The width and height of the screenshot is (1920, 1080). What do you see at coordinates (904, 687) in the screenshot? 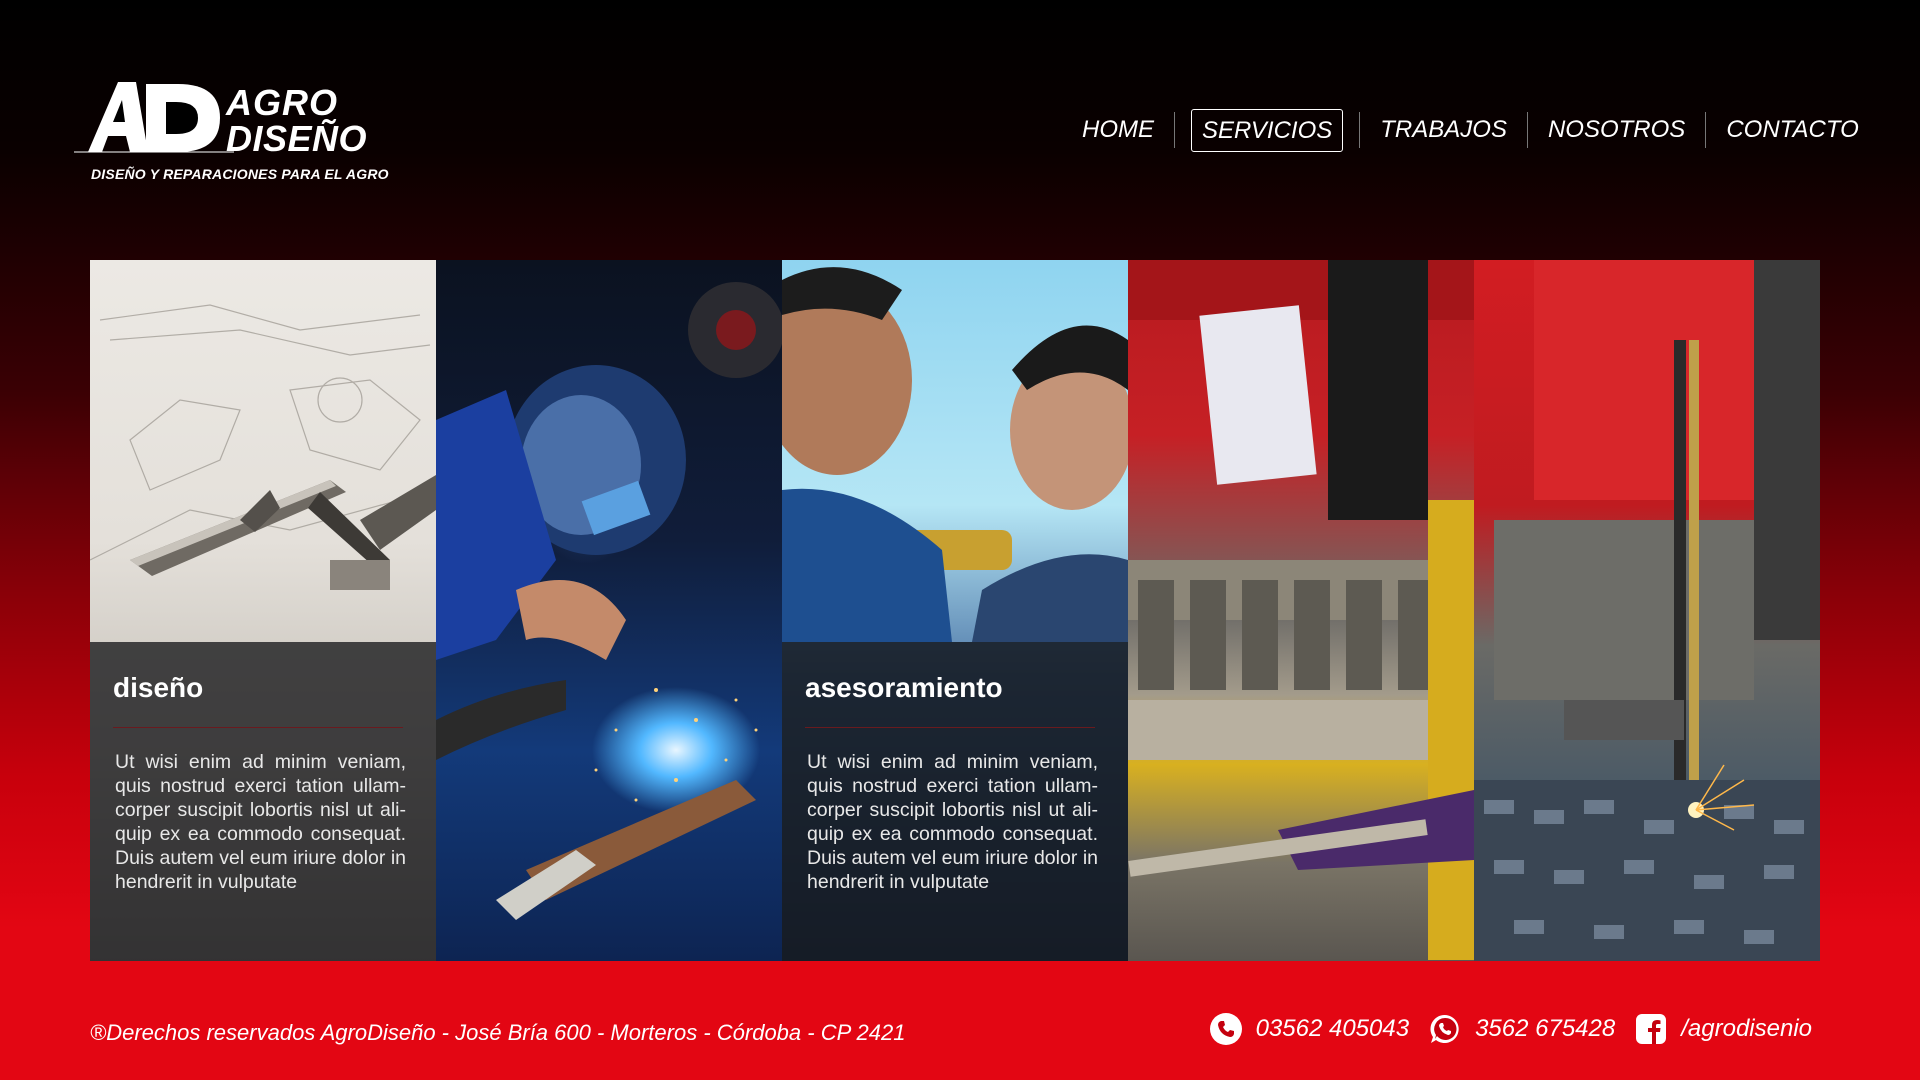
I see `service-title: asesoramiento` at bounding box center [904, 687].